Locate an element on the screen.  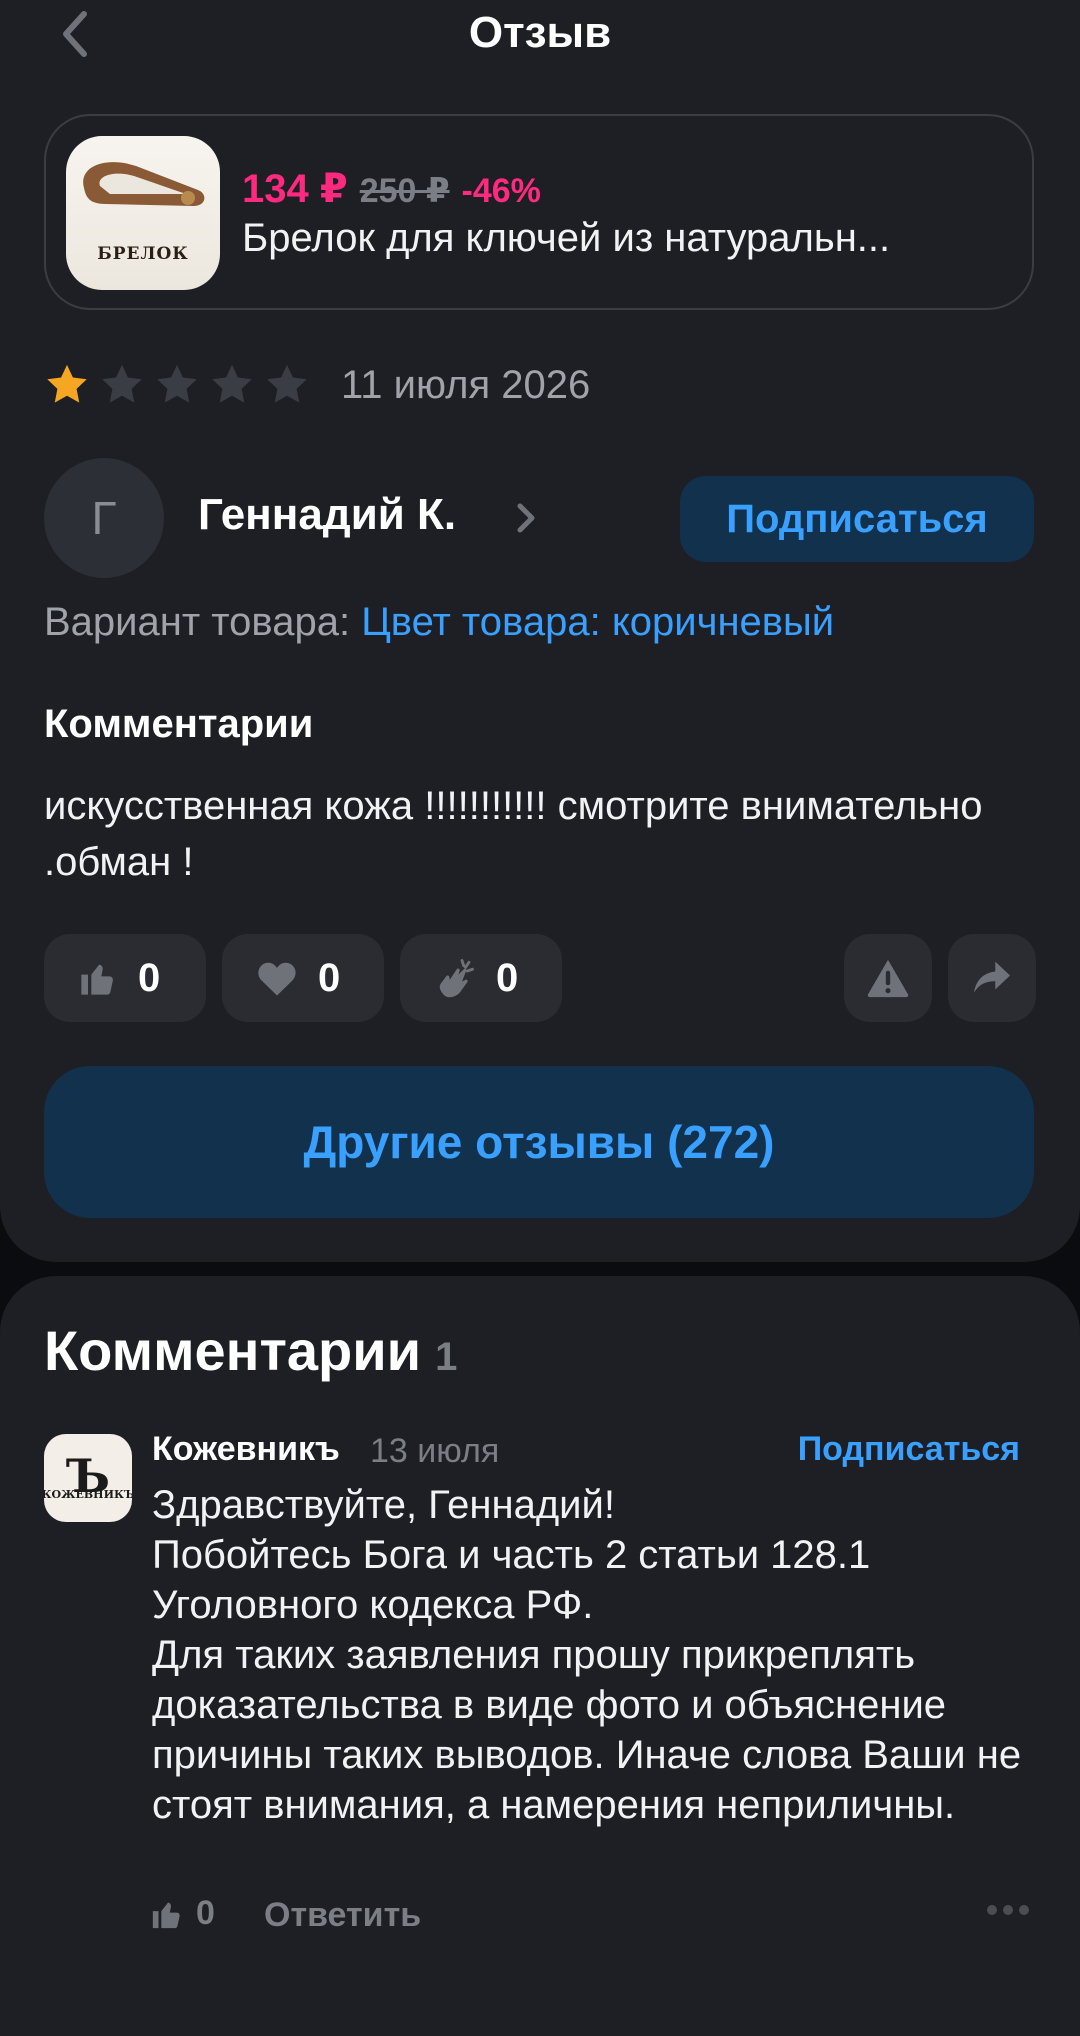
star-filled-icon is located at coordinates (67, 383).